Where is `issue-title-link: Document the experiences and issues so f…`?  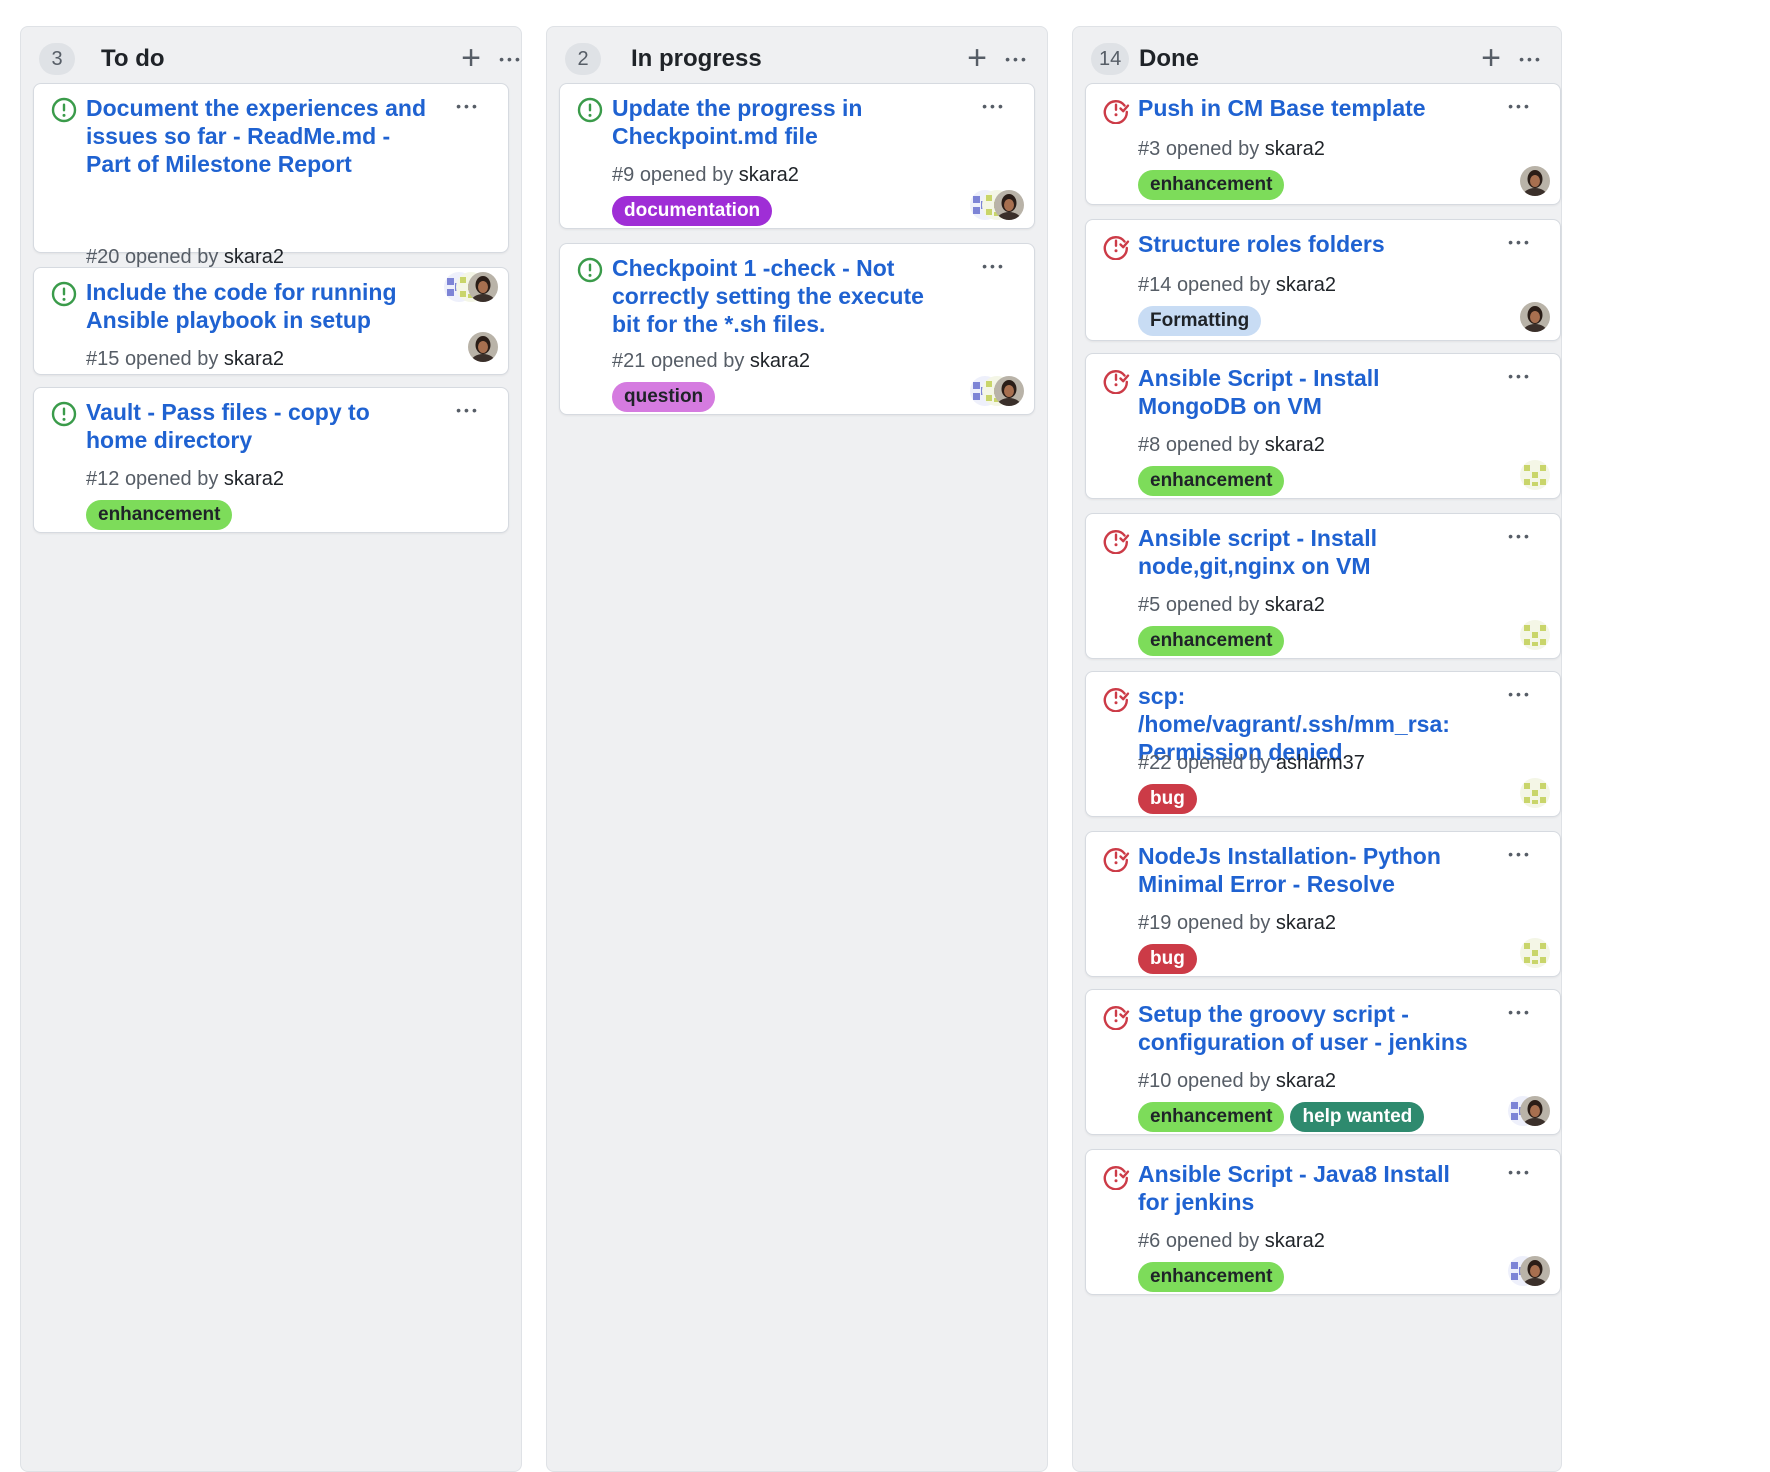
issue-title-link: Document the experiences and issues so f… is located at coordinates (258, 136).